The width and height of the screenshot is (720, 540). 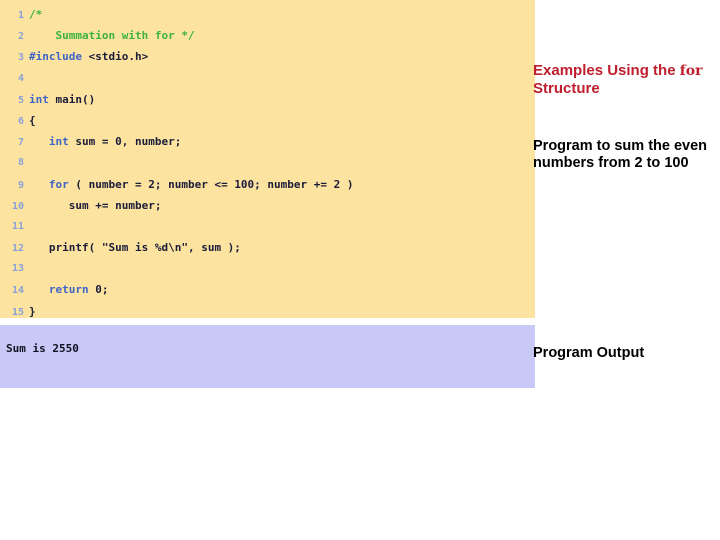 What do you see at coordinates (20, 78) in the screenshot?
I see `code-line-number: 4` at bounding box center [20, 78].